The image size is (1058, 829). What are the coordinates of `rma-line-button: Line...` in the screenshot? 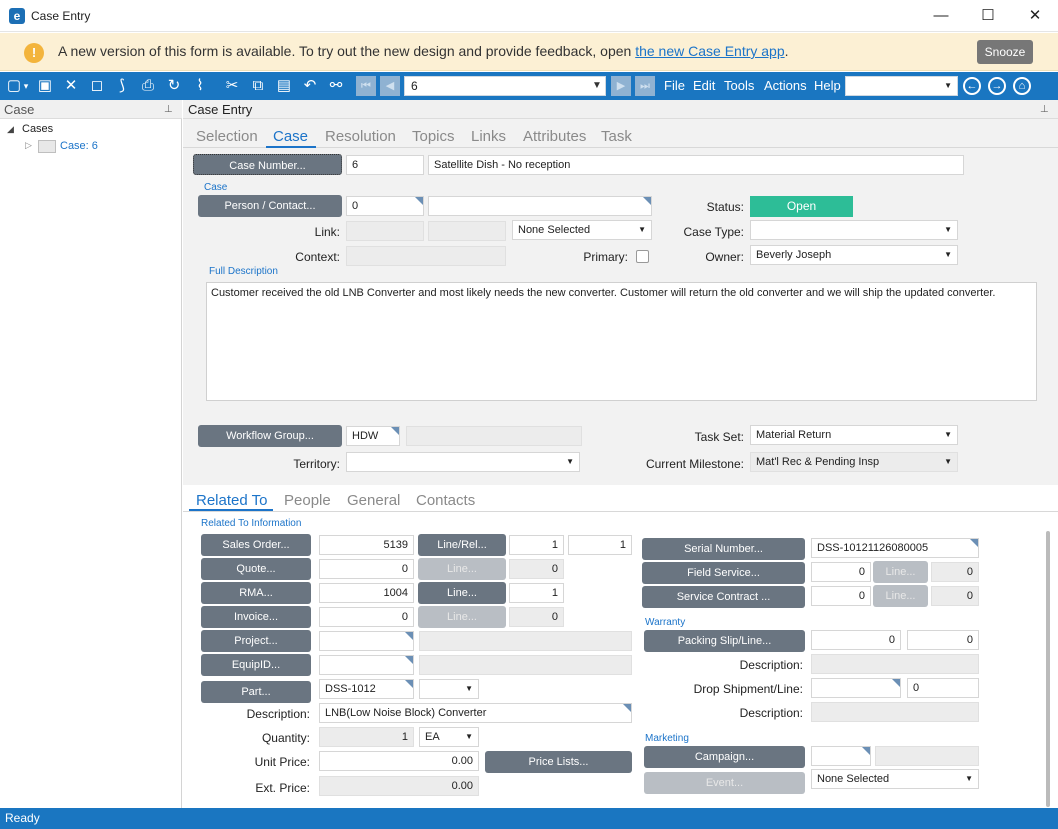 It's located at (462, 593).